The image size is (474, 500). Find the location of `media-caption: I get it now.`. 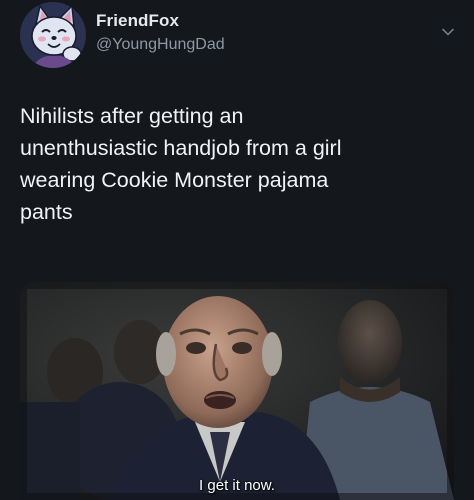

media-caption: I get it now. is located at coordinates (237, 485).